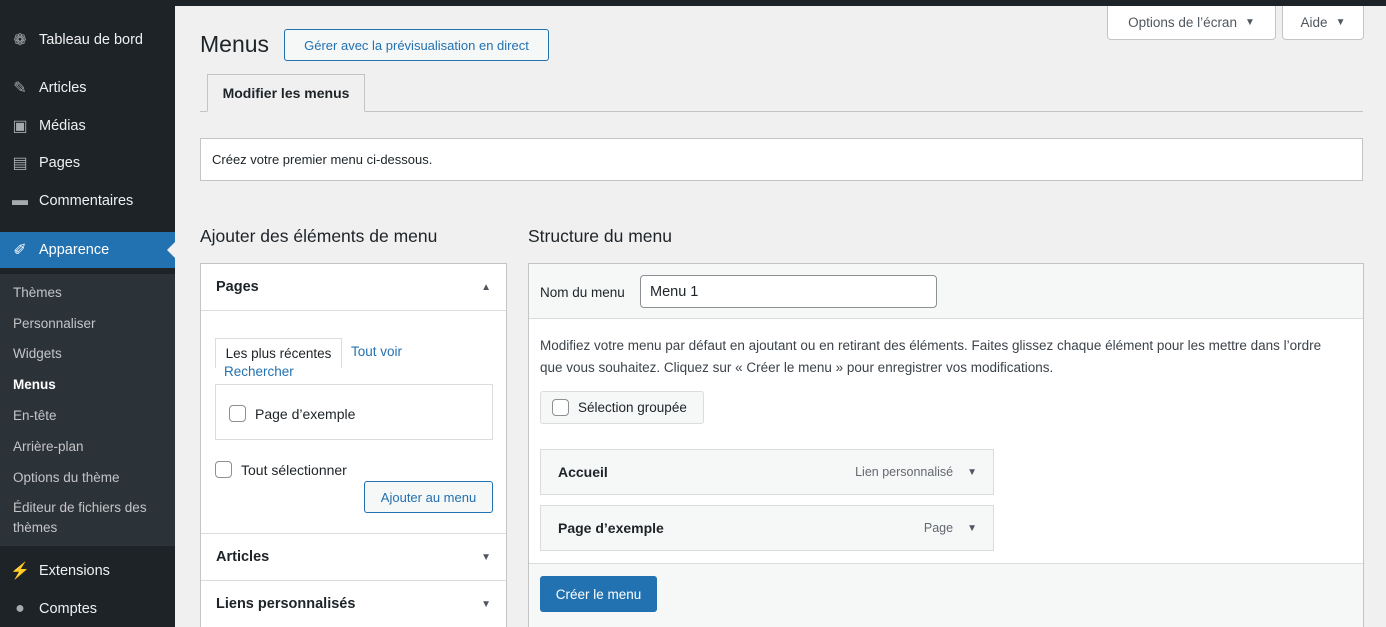 The image size is (1386, 627). Describe the element at coordinates (80, 508) in the screenshot. I see `submenu-theme-file-editor: Éditeur de fichiers des` at that location.